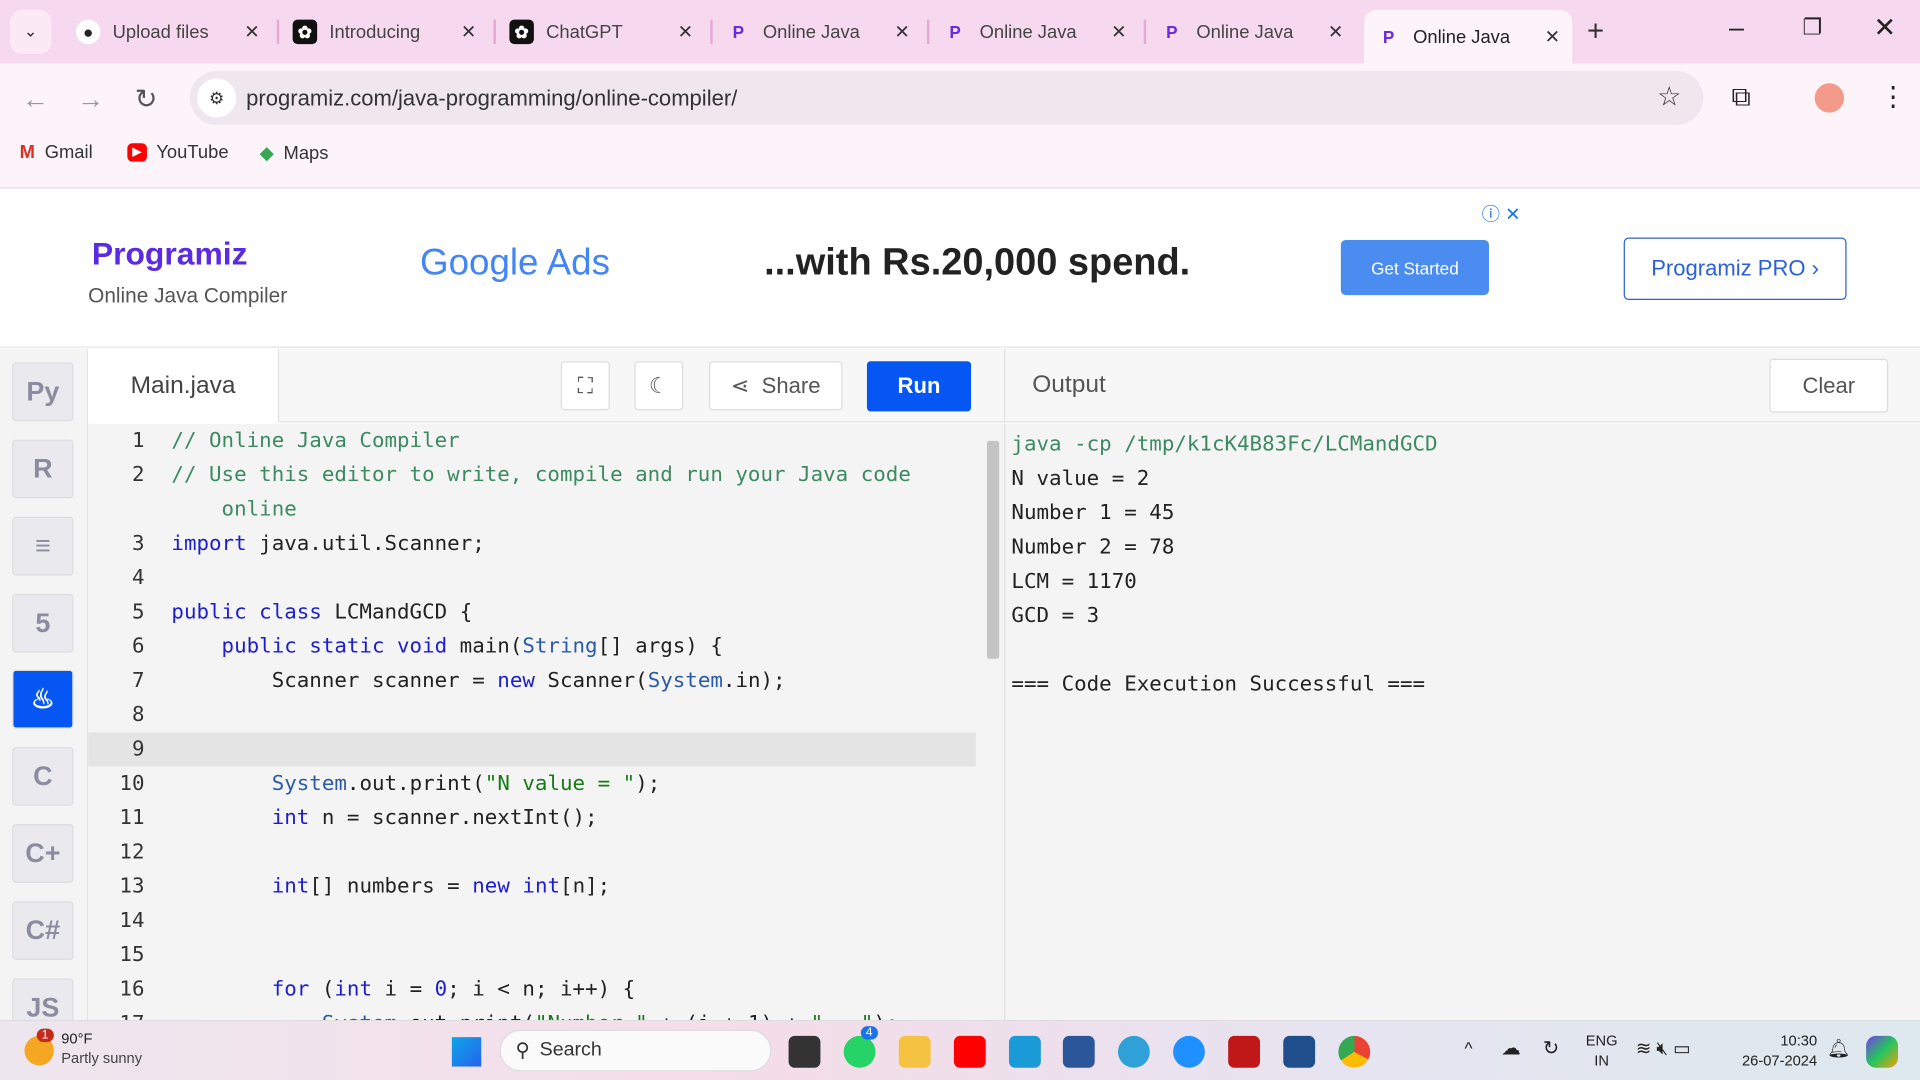 Image resolution: width=1920 pixels, height=1080 pixels. What do you see at coordinates (570, 1050) in the screenshot?
I see `search-label: Search` at bounding box center [570, 1050].